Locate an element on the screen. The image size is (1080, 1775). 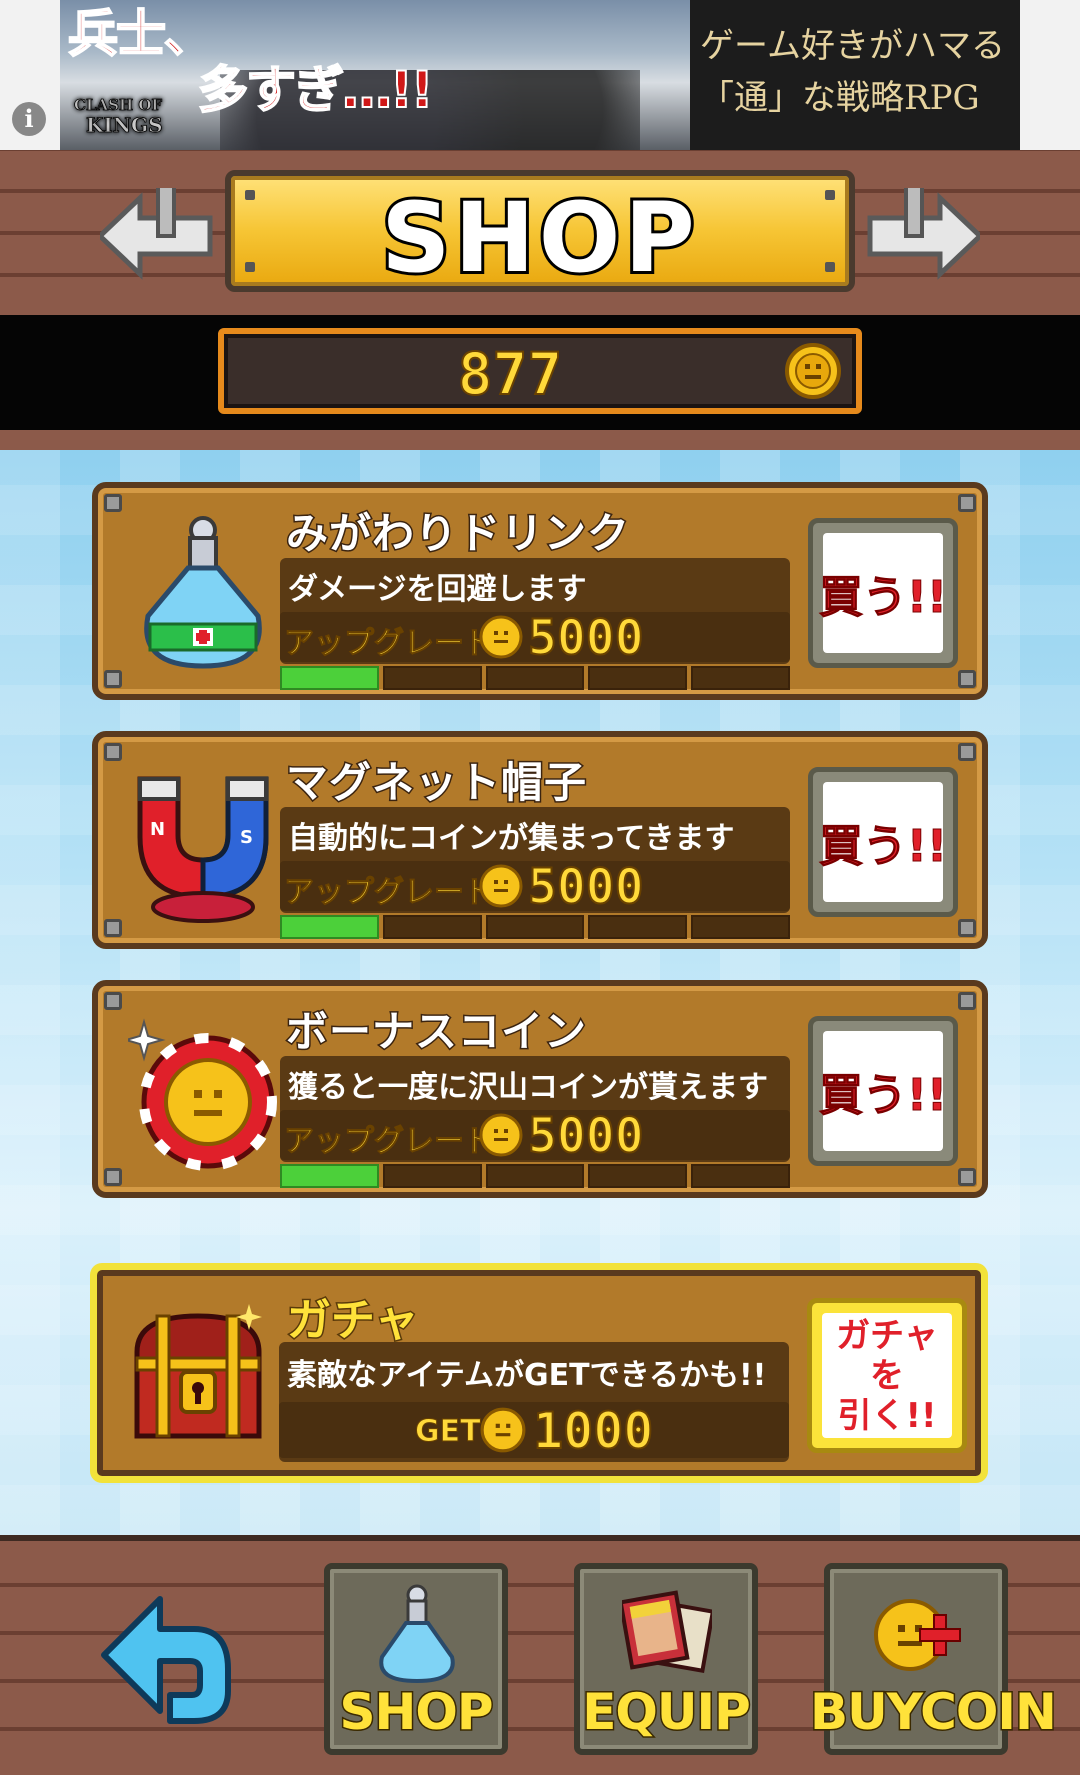
gacha-price: 1000 is located at coordinates (593, 1431).